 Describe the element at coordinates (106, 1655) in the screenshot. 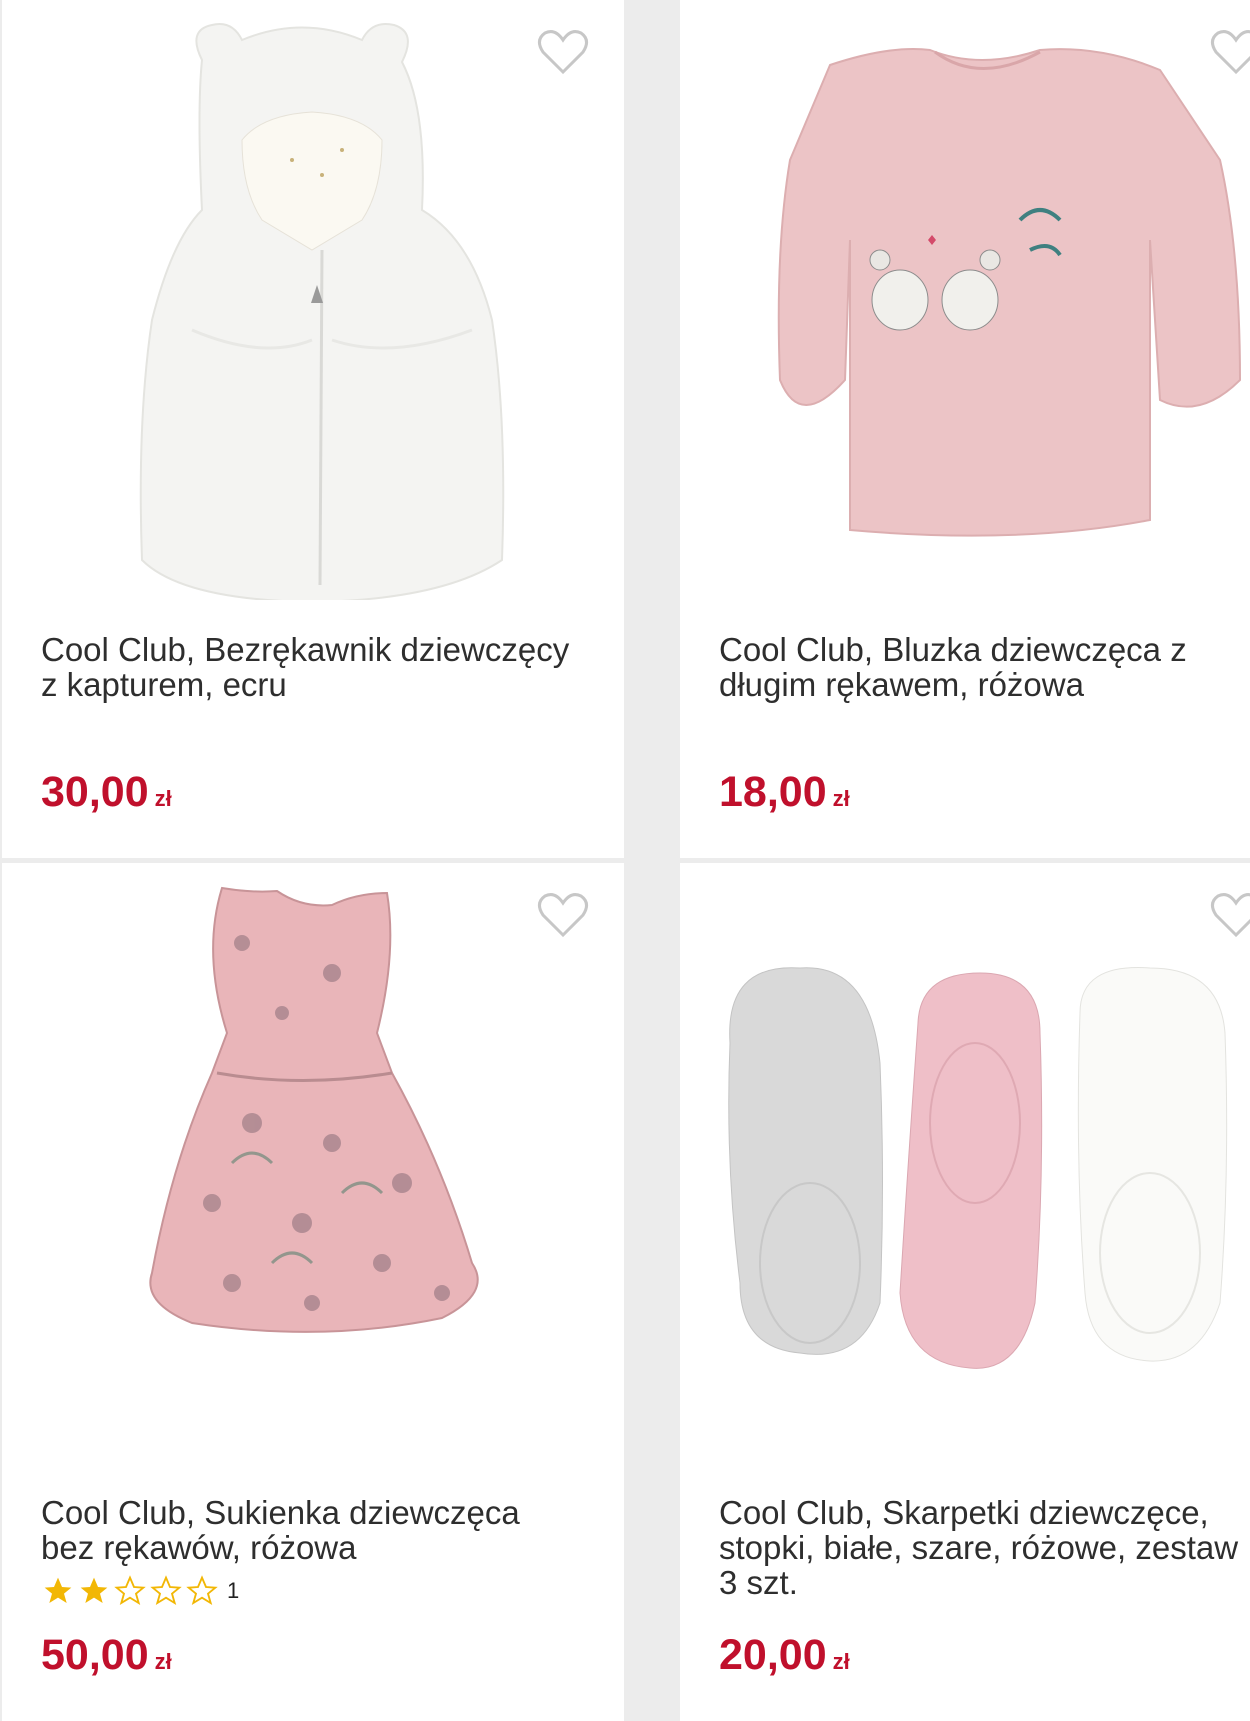

I see `product-price: 50,00 zł` at that location.